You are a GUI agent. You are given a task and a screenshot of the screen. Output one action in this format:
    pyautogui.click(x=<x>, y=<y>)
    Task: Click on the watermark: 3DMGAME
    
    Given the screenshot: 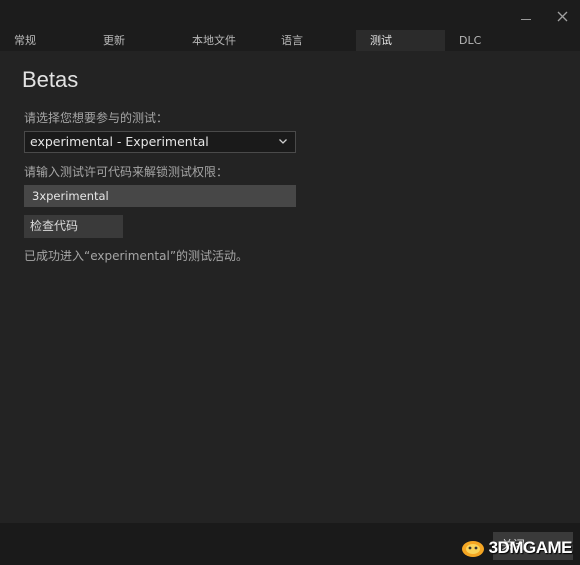 What is the action you would take?
    pyautogui.click(x=516, y=548)
    